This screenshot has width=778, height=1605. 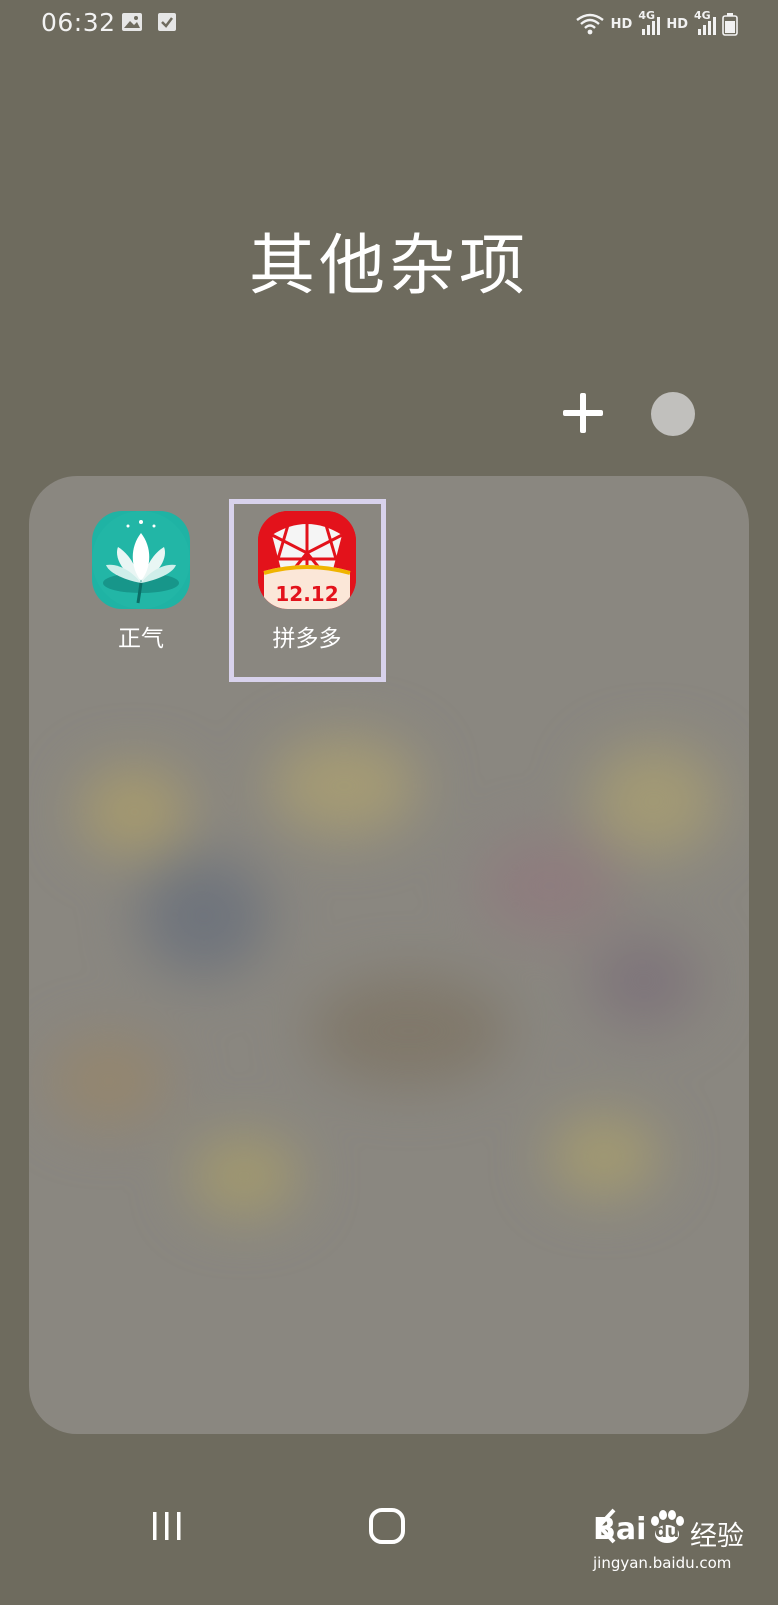 I want to click on hd-label-2: HD, so click(x=677, y=24).